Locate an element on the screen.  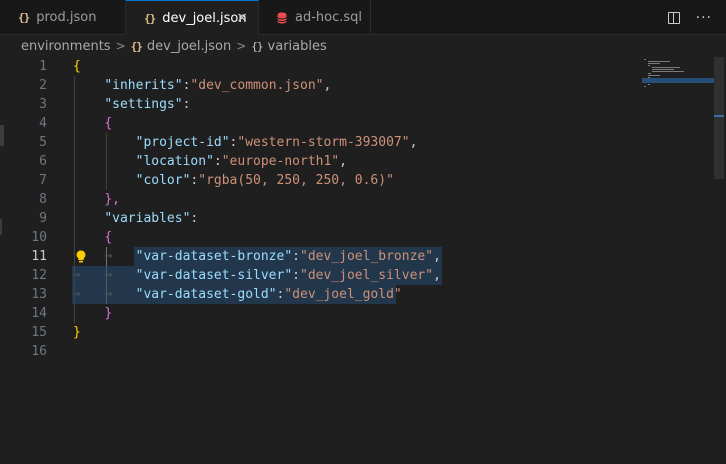
split-editor-icon is located at coordinates (673, 17).